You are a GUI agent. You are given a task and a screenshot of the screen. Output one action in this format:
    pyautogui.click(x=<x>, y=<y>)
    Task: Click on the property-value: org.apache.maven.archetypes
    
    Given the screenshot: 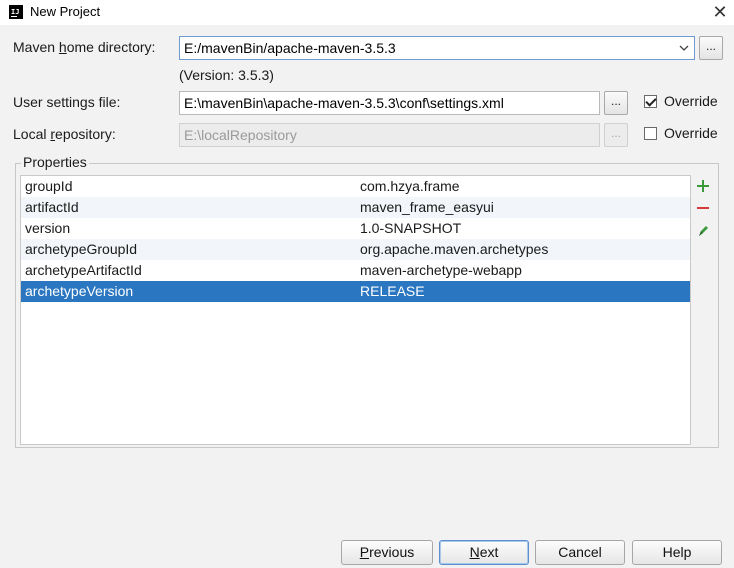 What is the action you would take?
    pyautogui.click(x=454, y=249)
    